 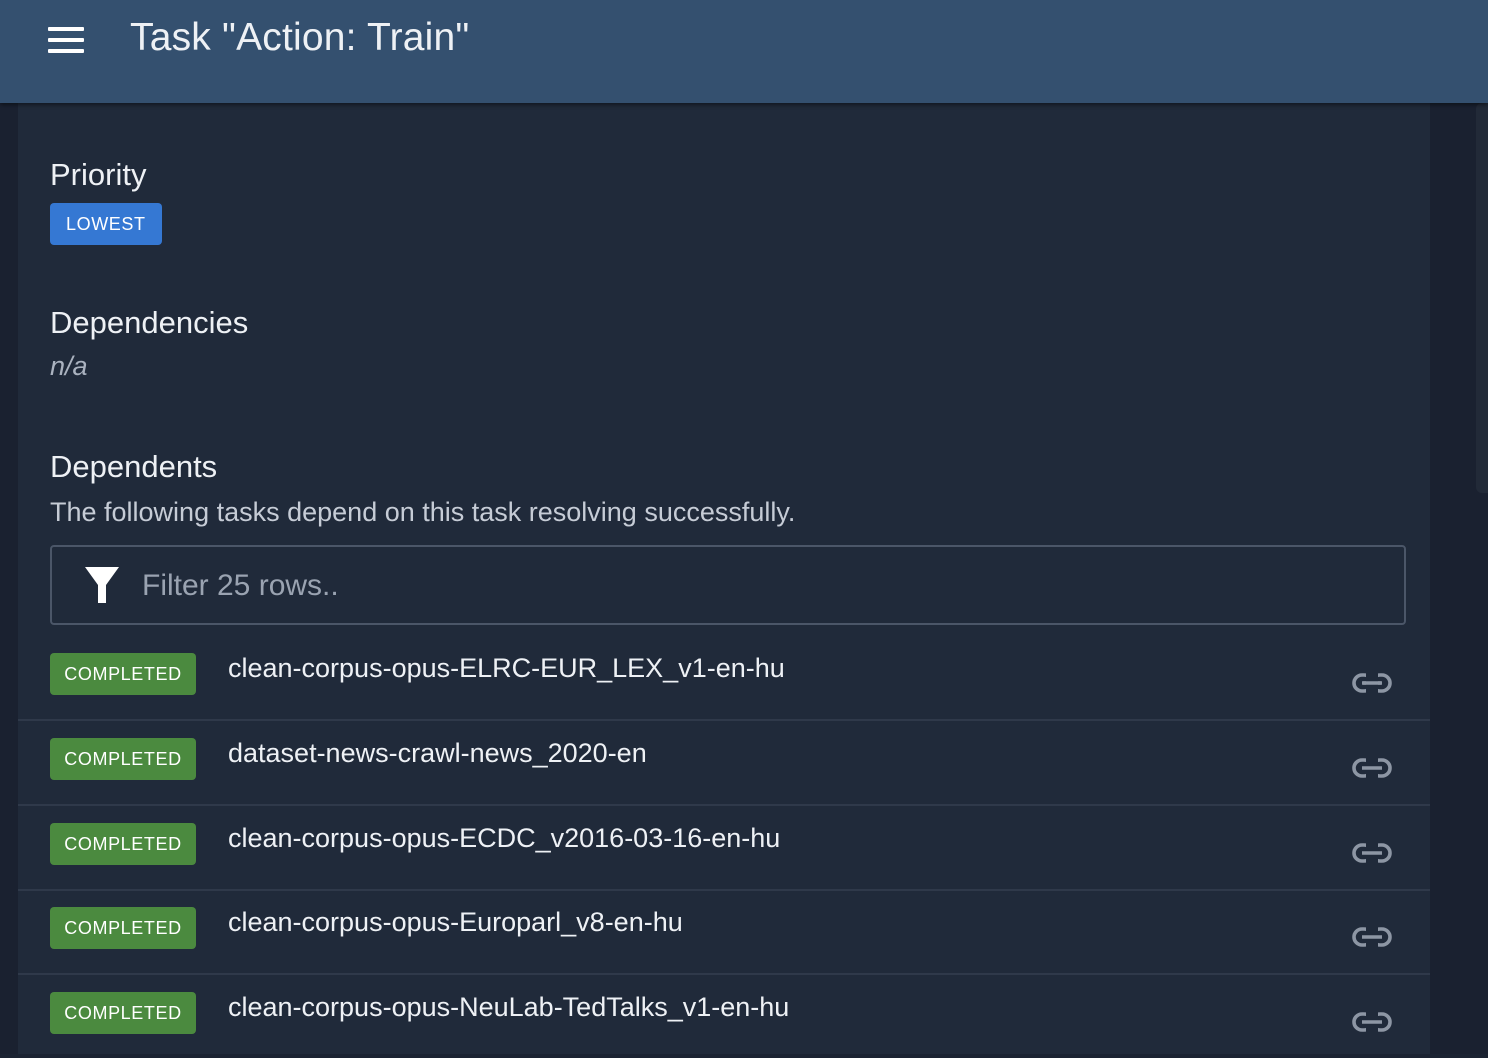 I want to click on dependents-heading: Dependents, so click(x=134, y=466).